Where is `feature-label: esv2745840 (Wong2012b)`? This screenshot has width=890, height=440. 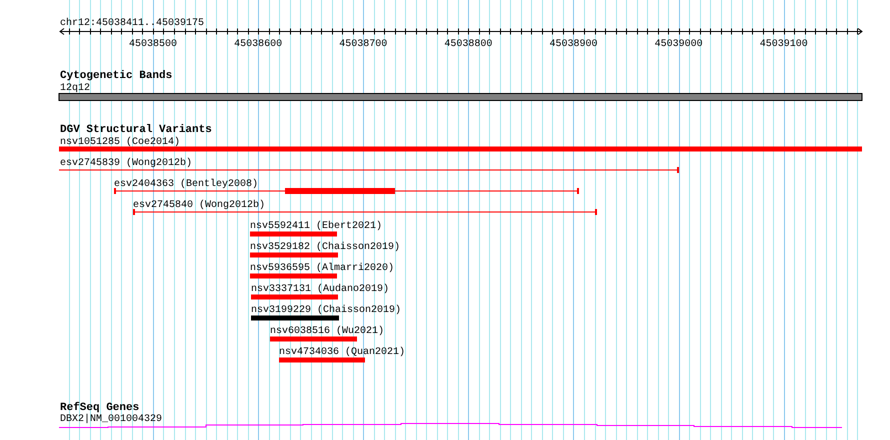
feature-label: esv2745840 (Wong2012b) is located at coordinates (199, 205).